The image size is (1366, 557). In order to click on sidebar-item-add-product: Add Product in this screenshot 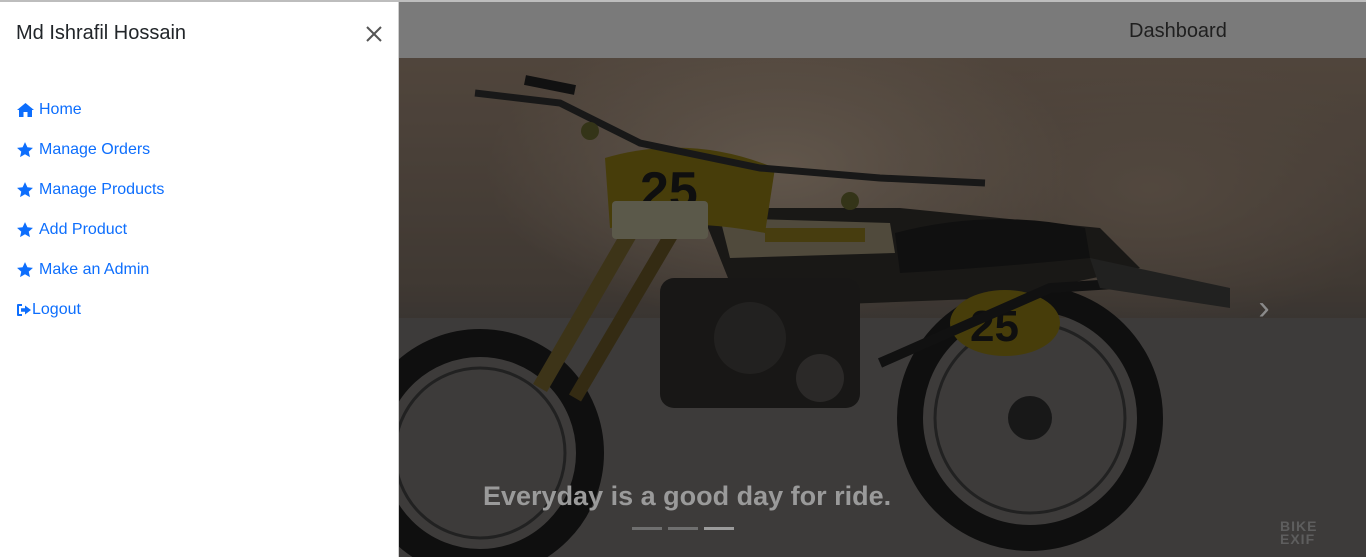, I will do `click(90, 230)`.